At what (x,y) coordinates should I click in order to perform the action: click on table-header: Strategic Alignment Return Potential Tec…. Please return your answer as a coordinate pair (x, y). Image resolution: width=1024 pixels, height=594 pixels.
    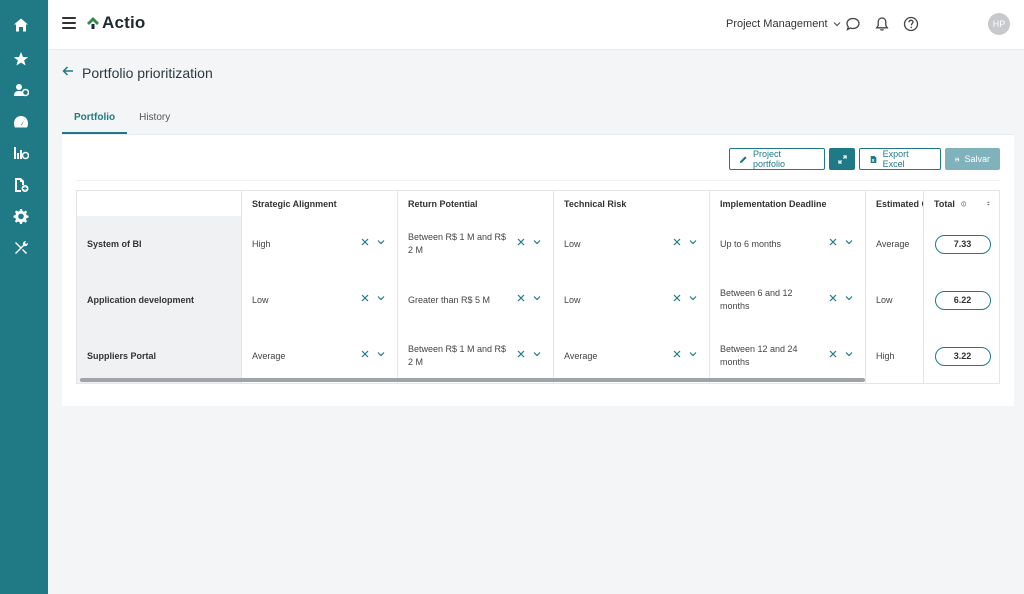
    Looking at the image, I should click on (538, 203).